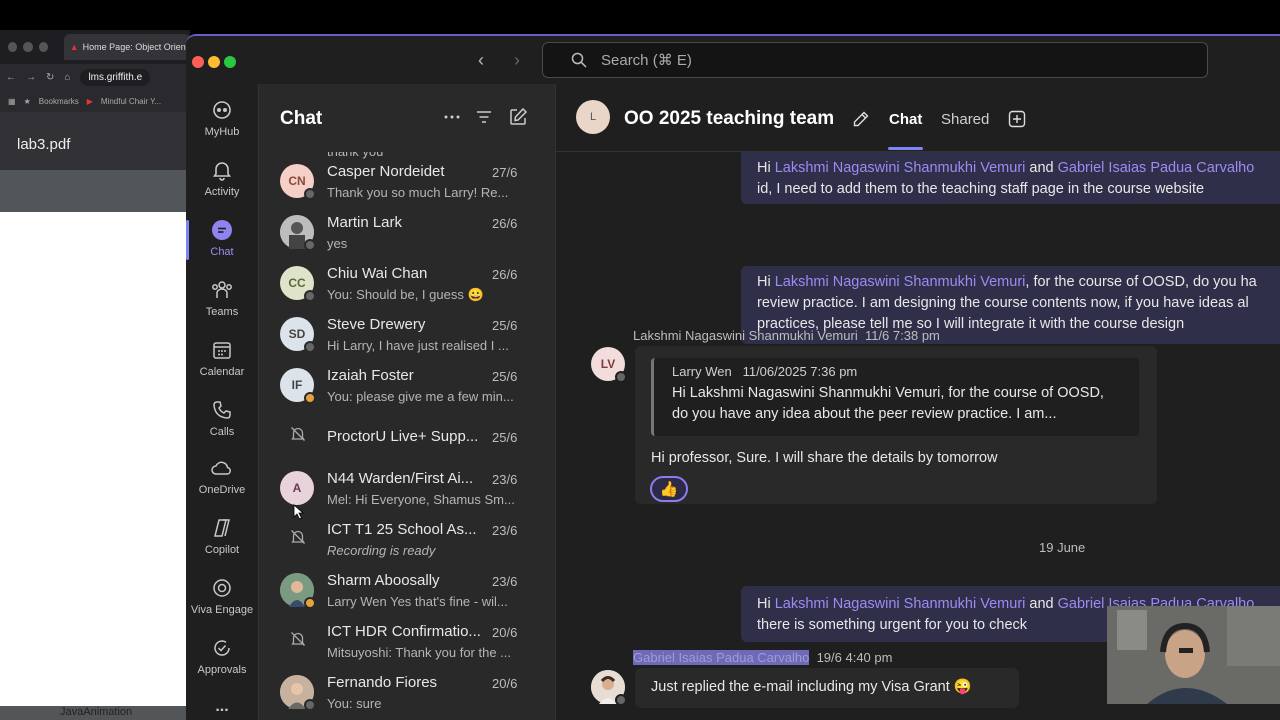 Image resolution: width=1280 pixels, height=720 pixels. I want to click on new-chat-icon, so click(518, 117).